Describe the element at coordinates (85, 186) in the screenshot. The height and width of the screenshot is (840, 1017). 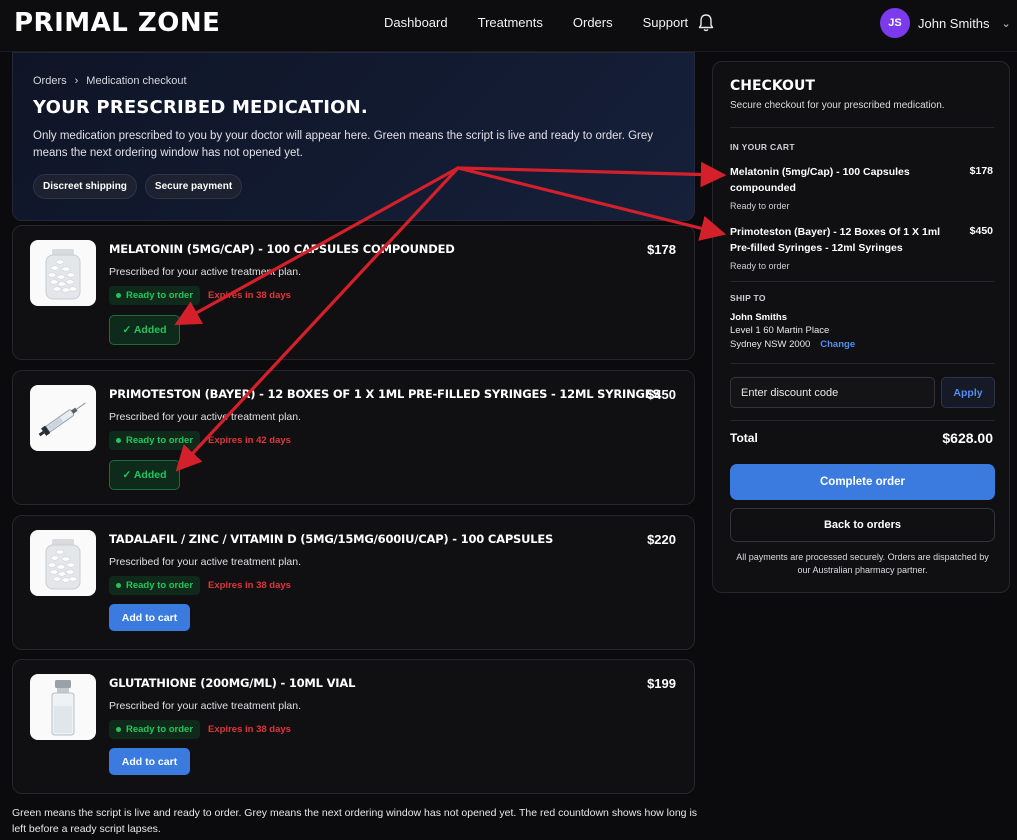
I see `pill-discreet-shipping: Discreet shipping` at that location.